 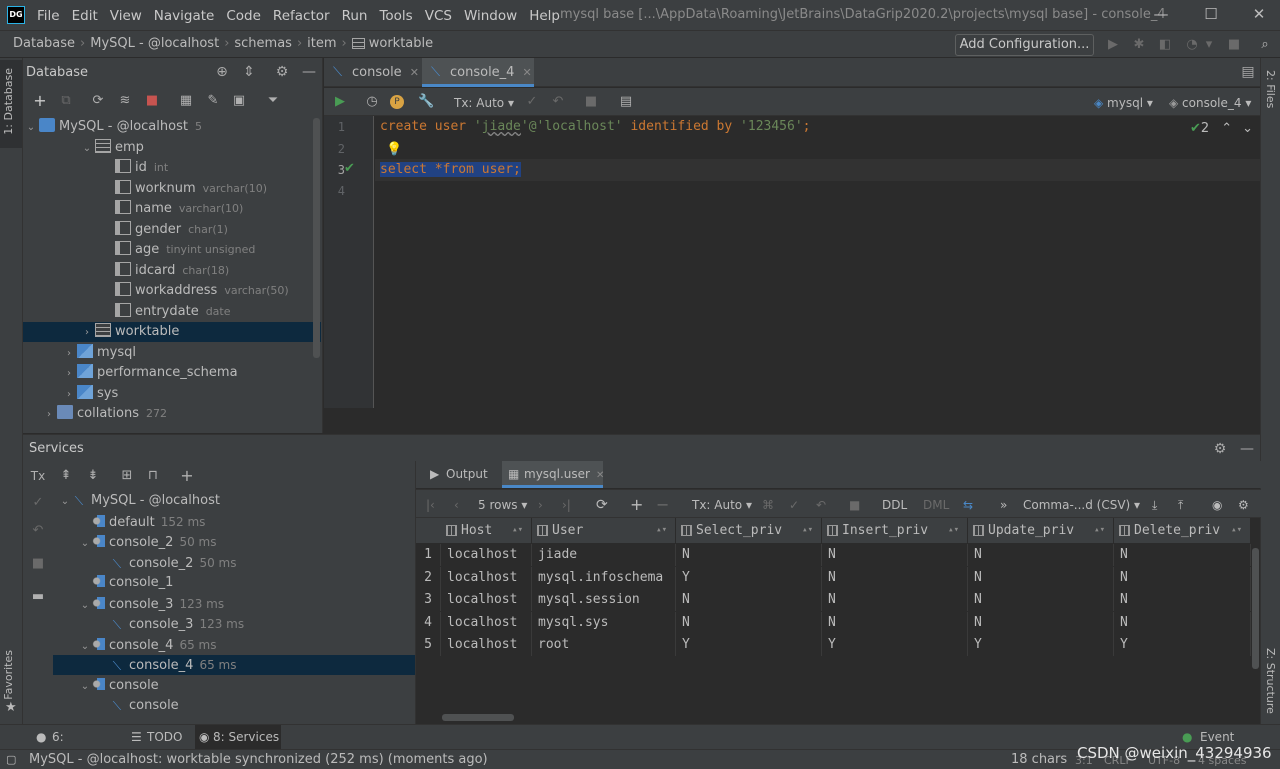 What do you see at coordinates (1182, 530) in the screenshot?
I see `column-header: Delete_priv ▴▾` at bounding box center [1182, 530].